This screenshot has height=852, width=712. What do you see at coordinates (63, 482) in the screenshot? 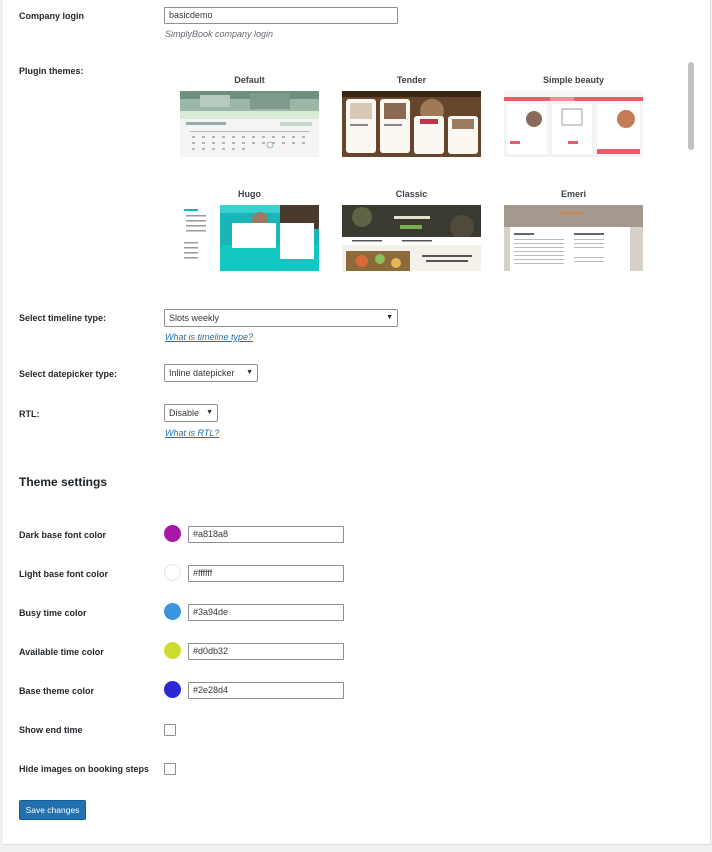
I see `theme-settings-heading: Theme settings` at bounding box center [63, 482].